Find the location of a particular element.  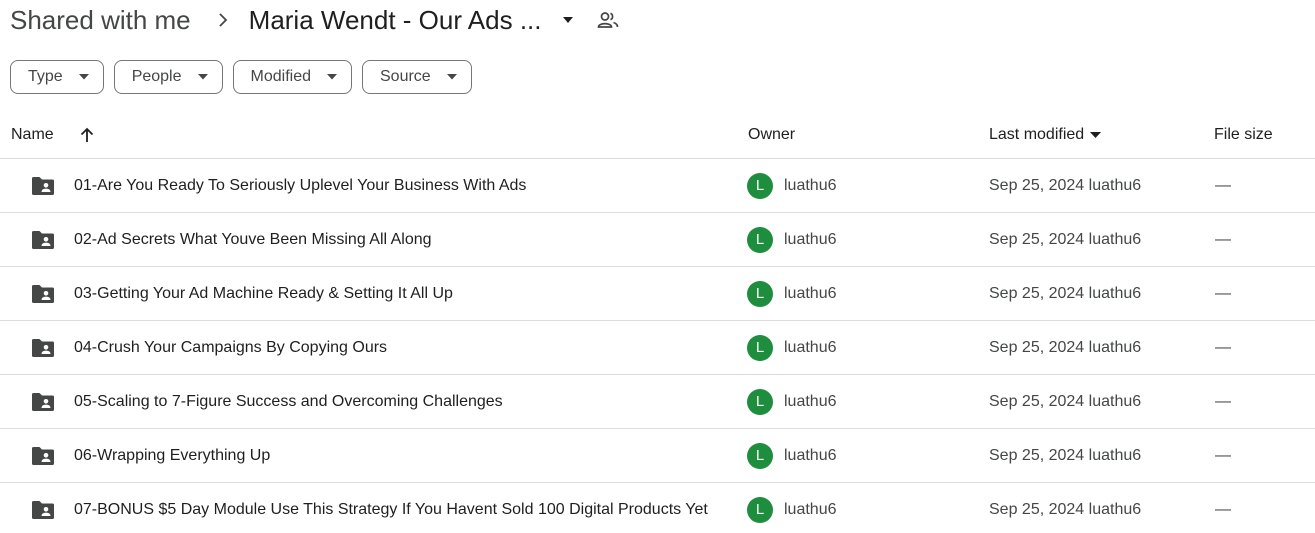

file-name: 04-Crush Your Campaigns By Copying Ours is located at coordinates (231, 347).